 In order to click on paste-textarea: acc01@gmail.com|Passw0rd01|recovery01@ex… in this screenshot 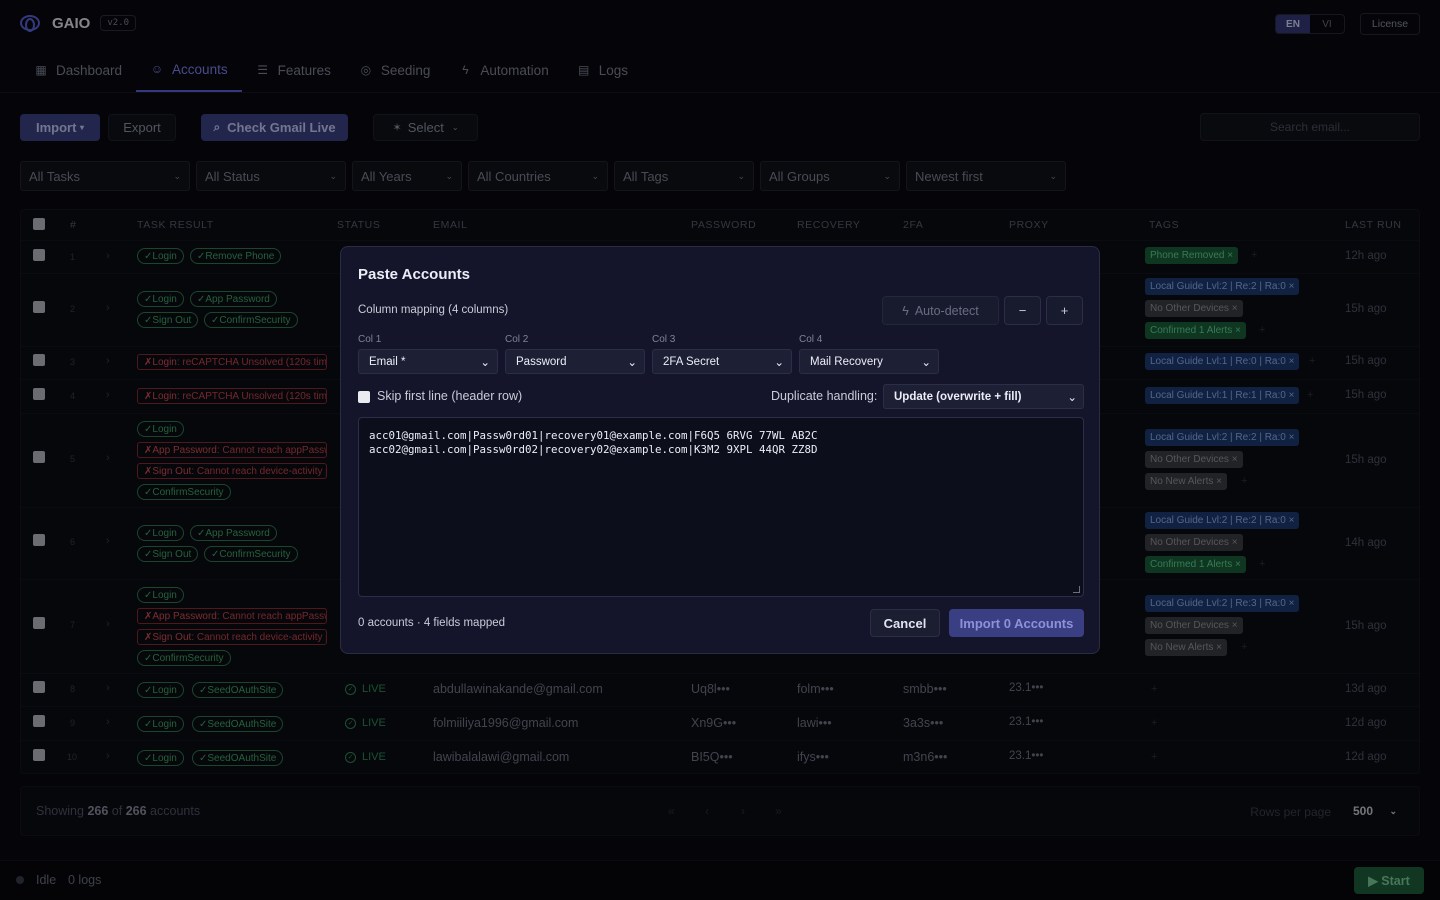, I will do `click(721, 507)`.